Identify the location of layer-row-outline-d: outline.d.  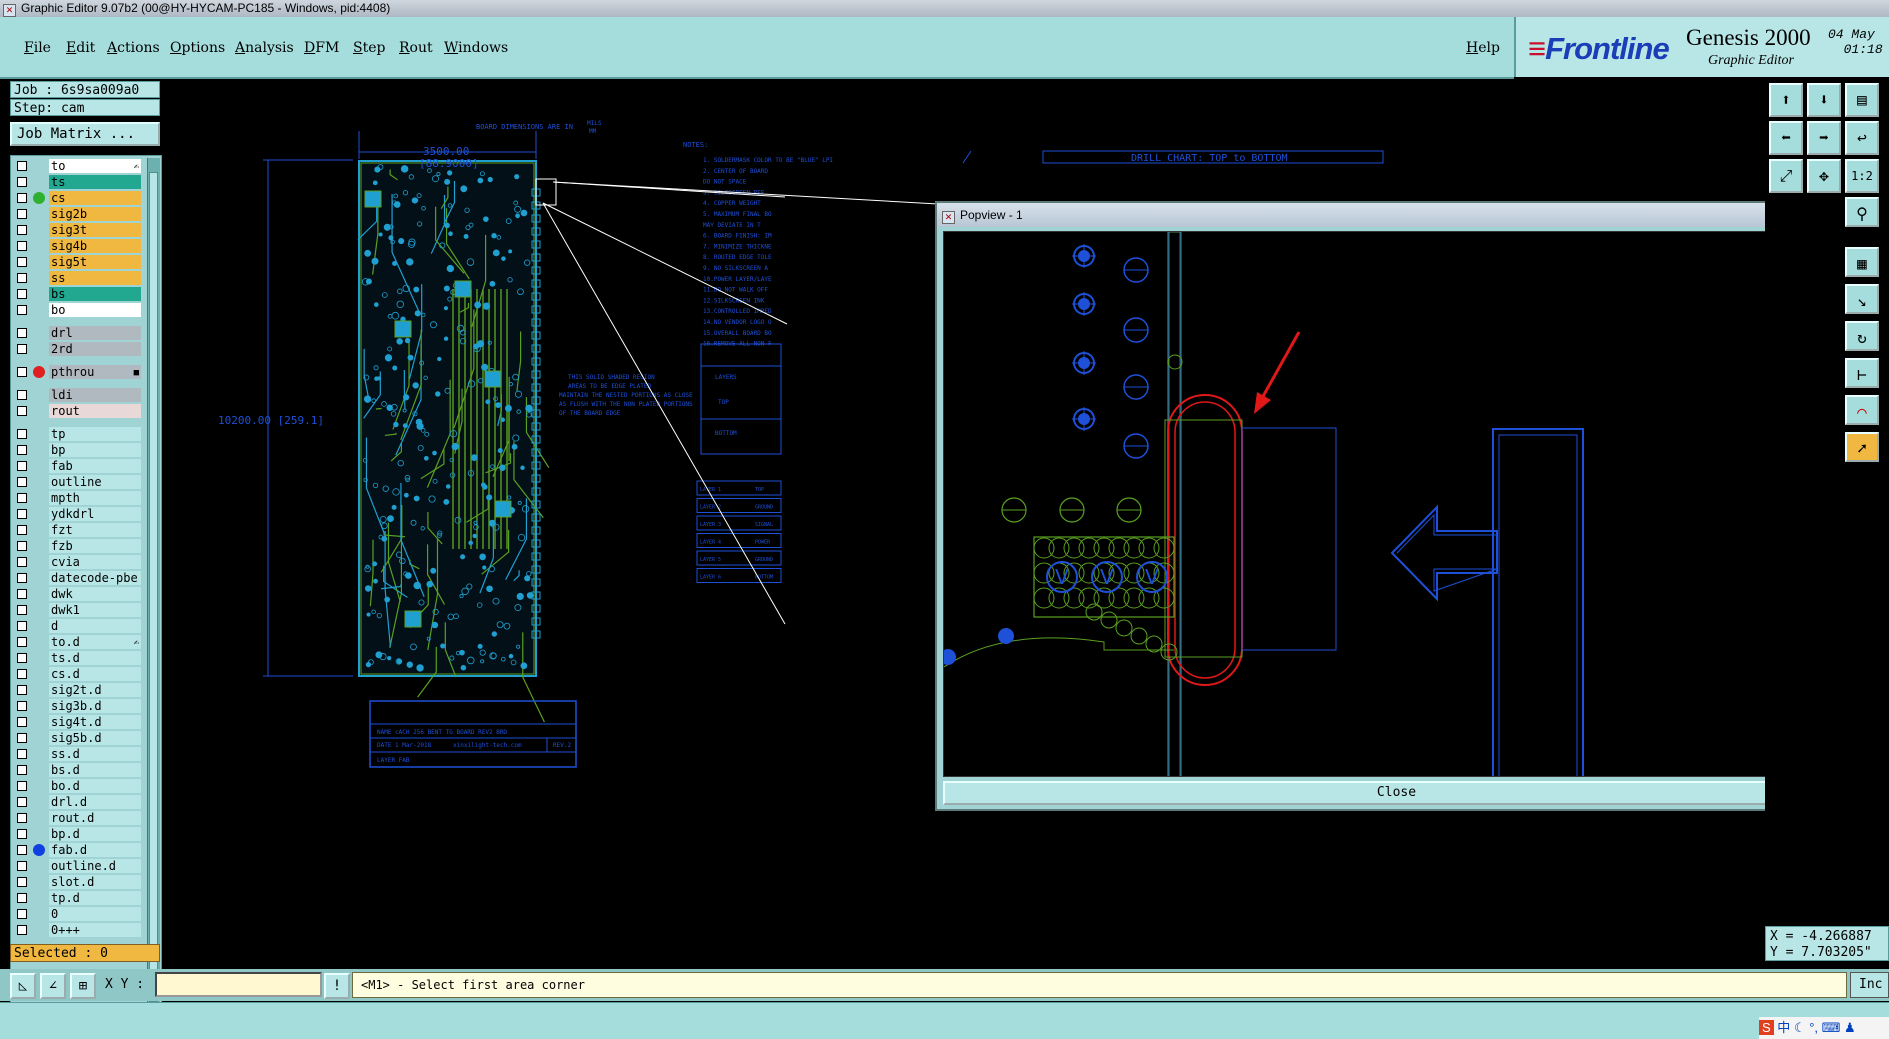
(73, 866).